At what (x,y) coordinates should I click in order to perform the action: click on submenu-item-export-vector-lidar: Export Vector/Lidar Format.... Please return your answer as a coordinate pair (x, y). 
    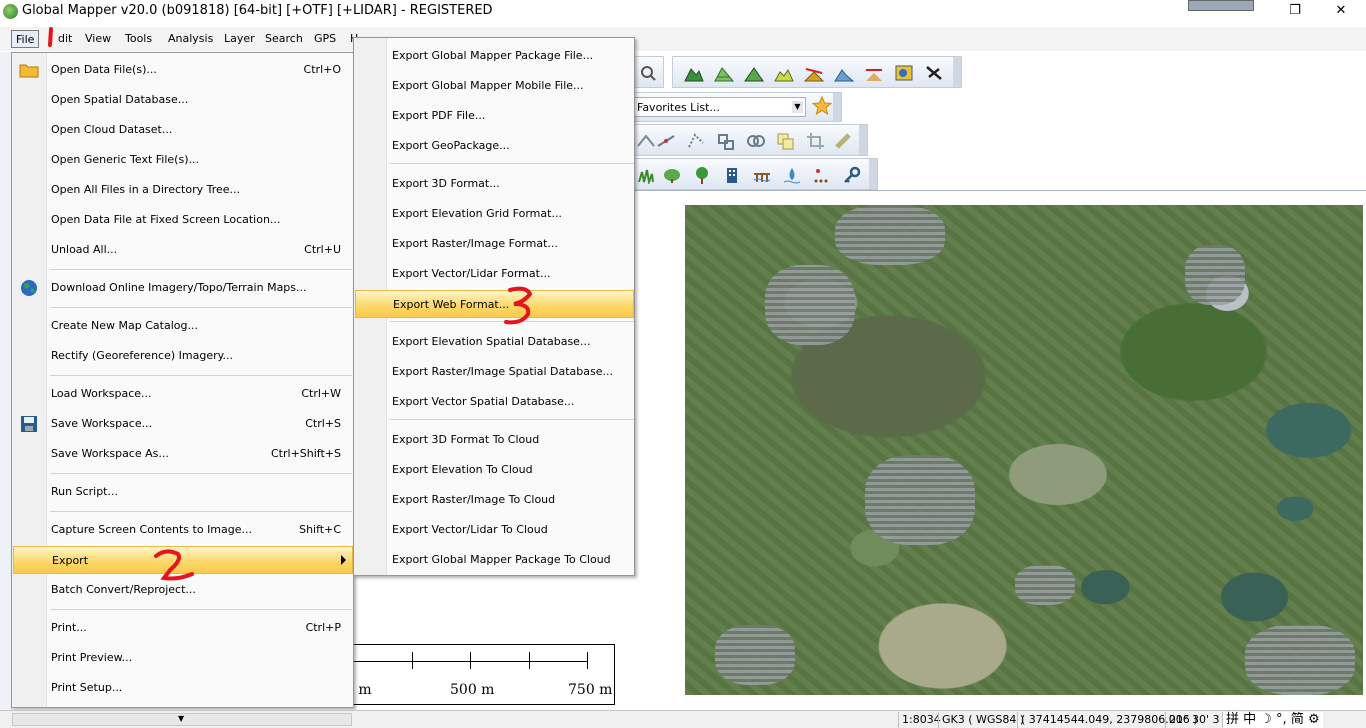
    Looking at the image, I should click on (494, 274).